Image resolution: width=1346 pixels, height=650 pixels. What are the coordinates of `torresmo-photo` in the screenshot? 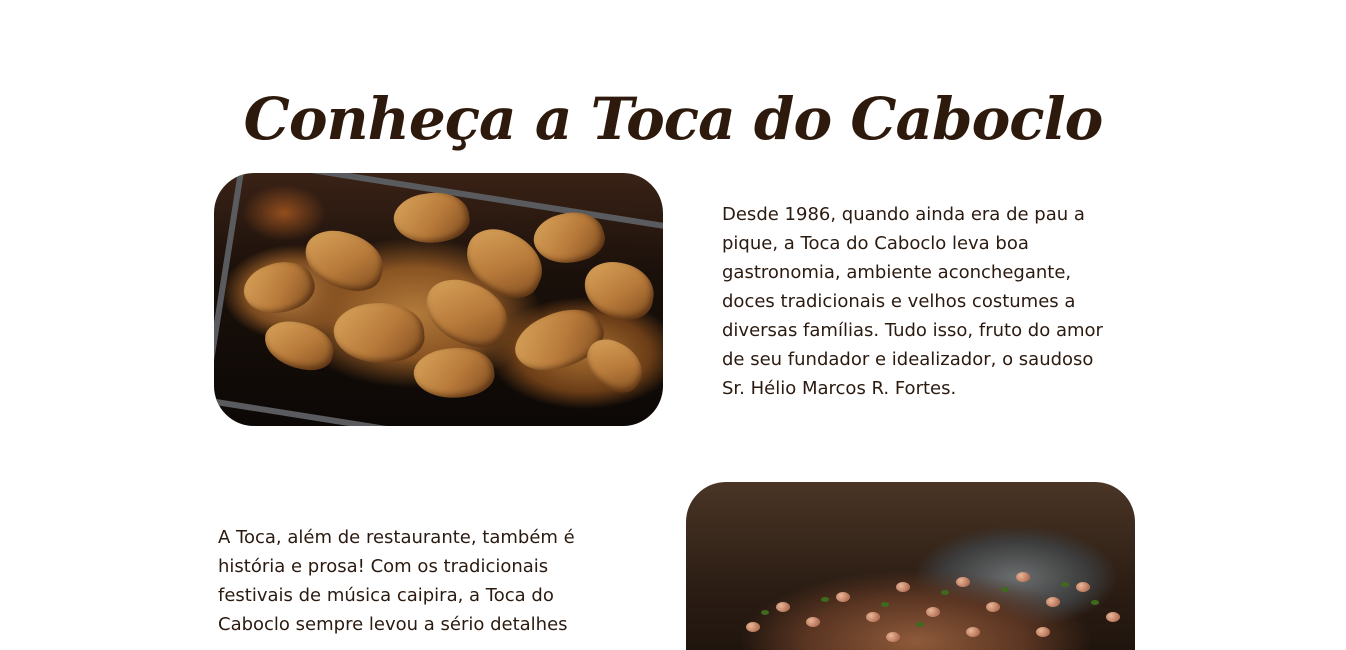 It's located at (438, 299).